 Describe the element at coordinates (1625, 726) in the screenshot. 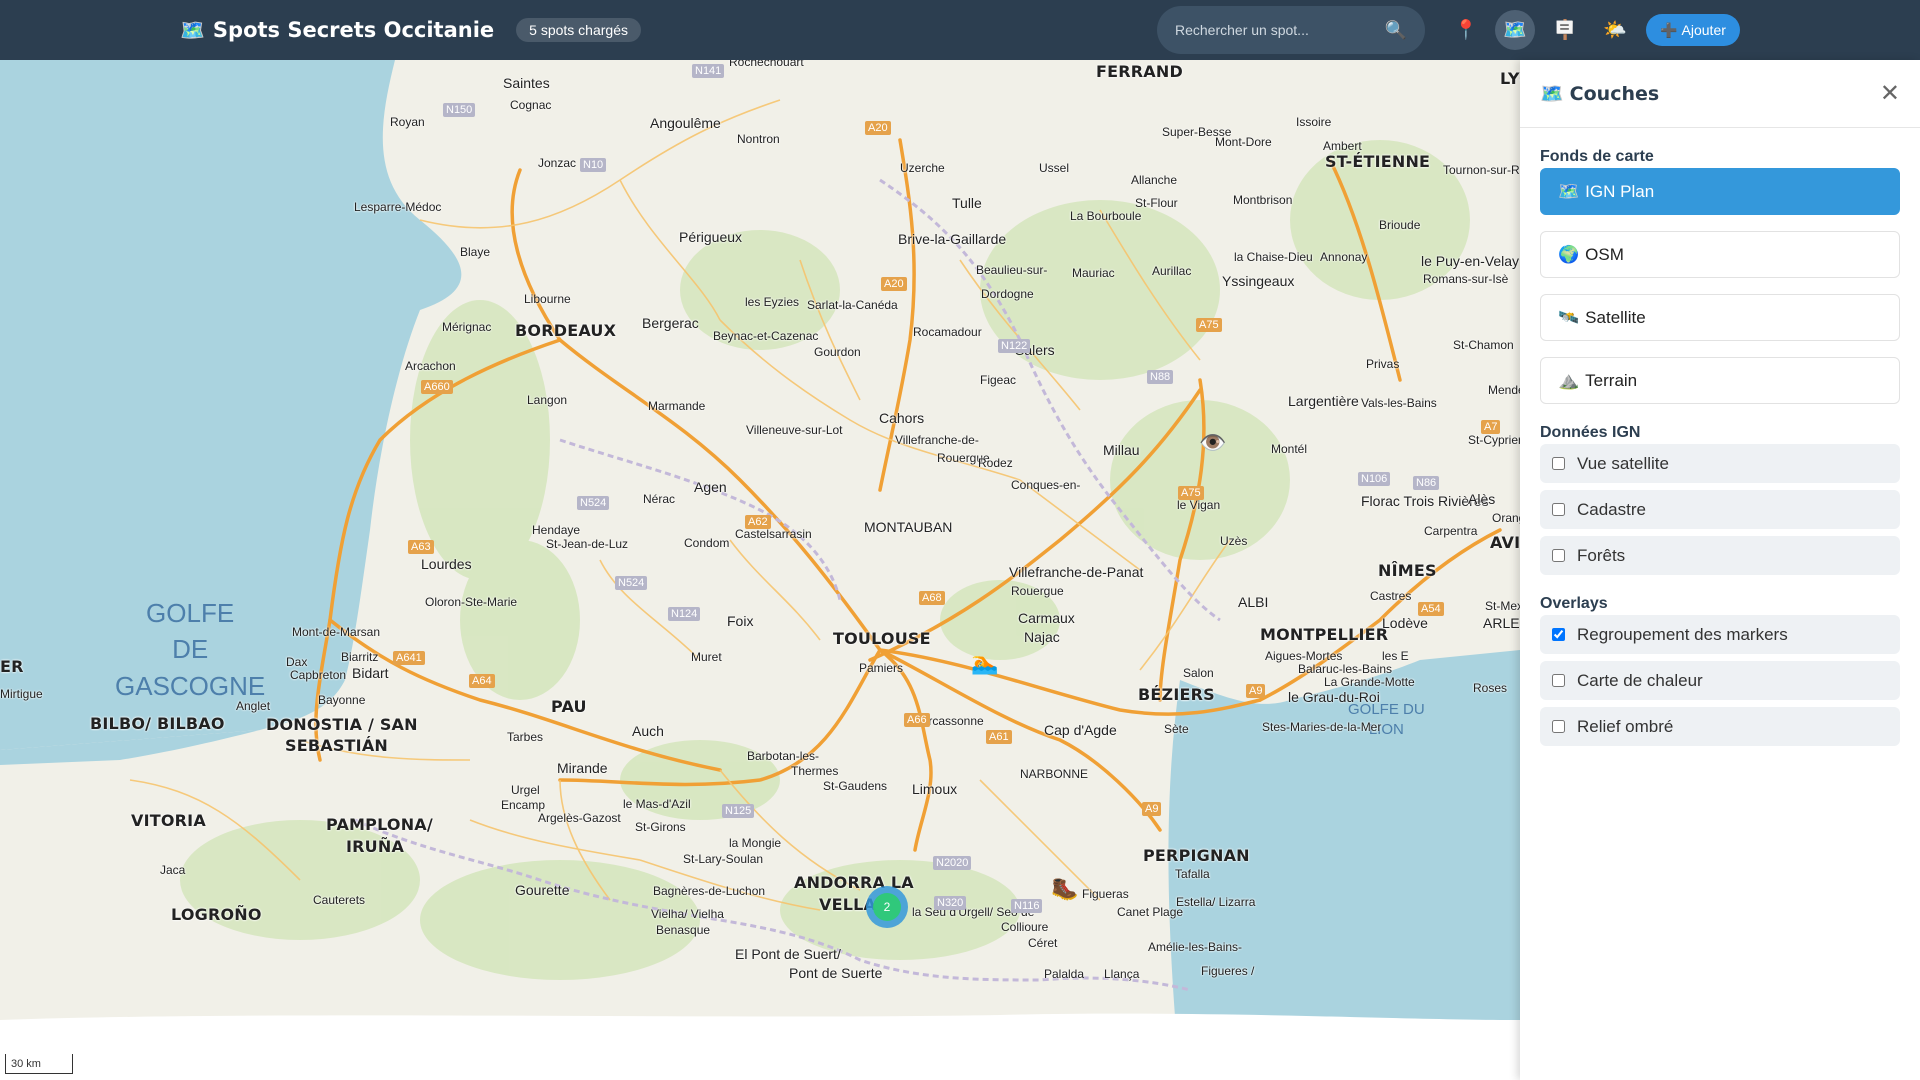

I see `checkbox-label: Relief ombré` at that location.